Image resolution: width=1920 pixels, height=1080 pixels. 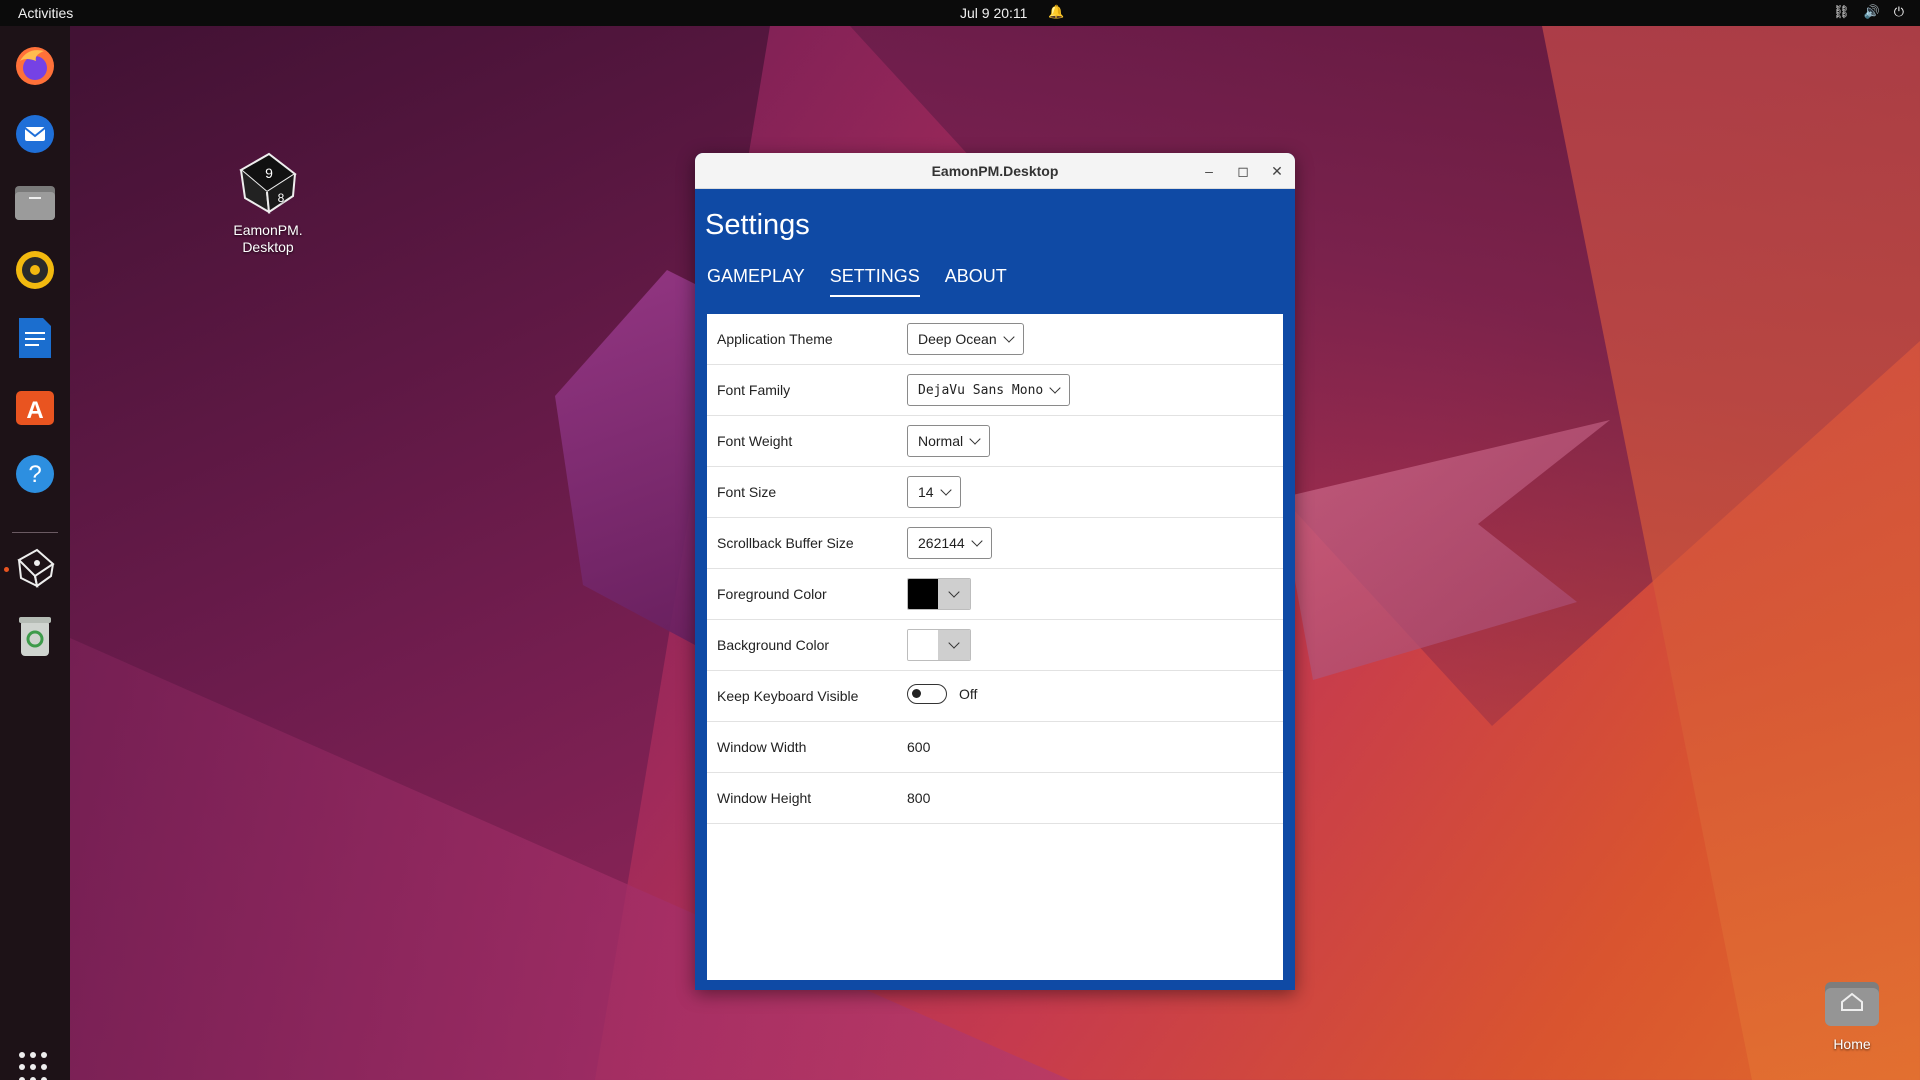 What do you see at coordinates (995, 441) in the screenshot?
I see `setting-row-font-weight: Font Weight Normal` at bounding box center [995, 441].